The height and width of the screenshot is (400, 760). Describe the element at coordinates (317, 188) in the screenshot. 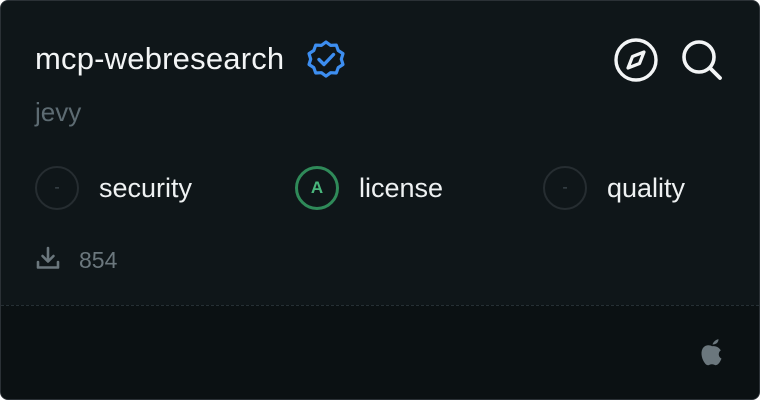

I see `score-grade-circle: A` at that location.